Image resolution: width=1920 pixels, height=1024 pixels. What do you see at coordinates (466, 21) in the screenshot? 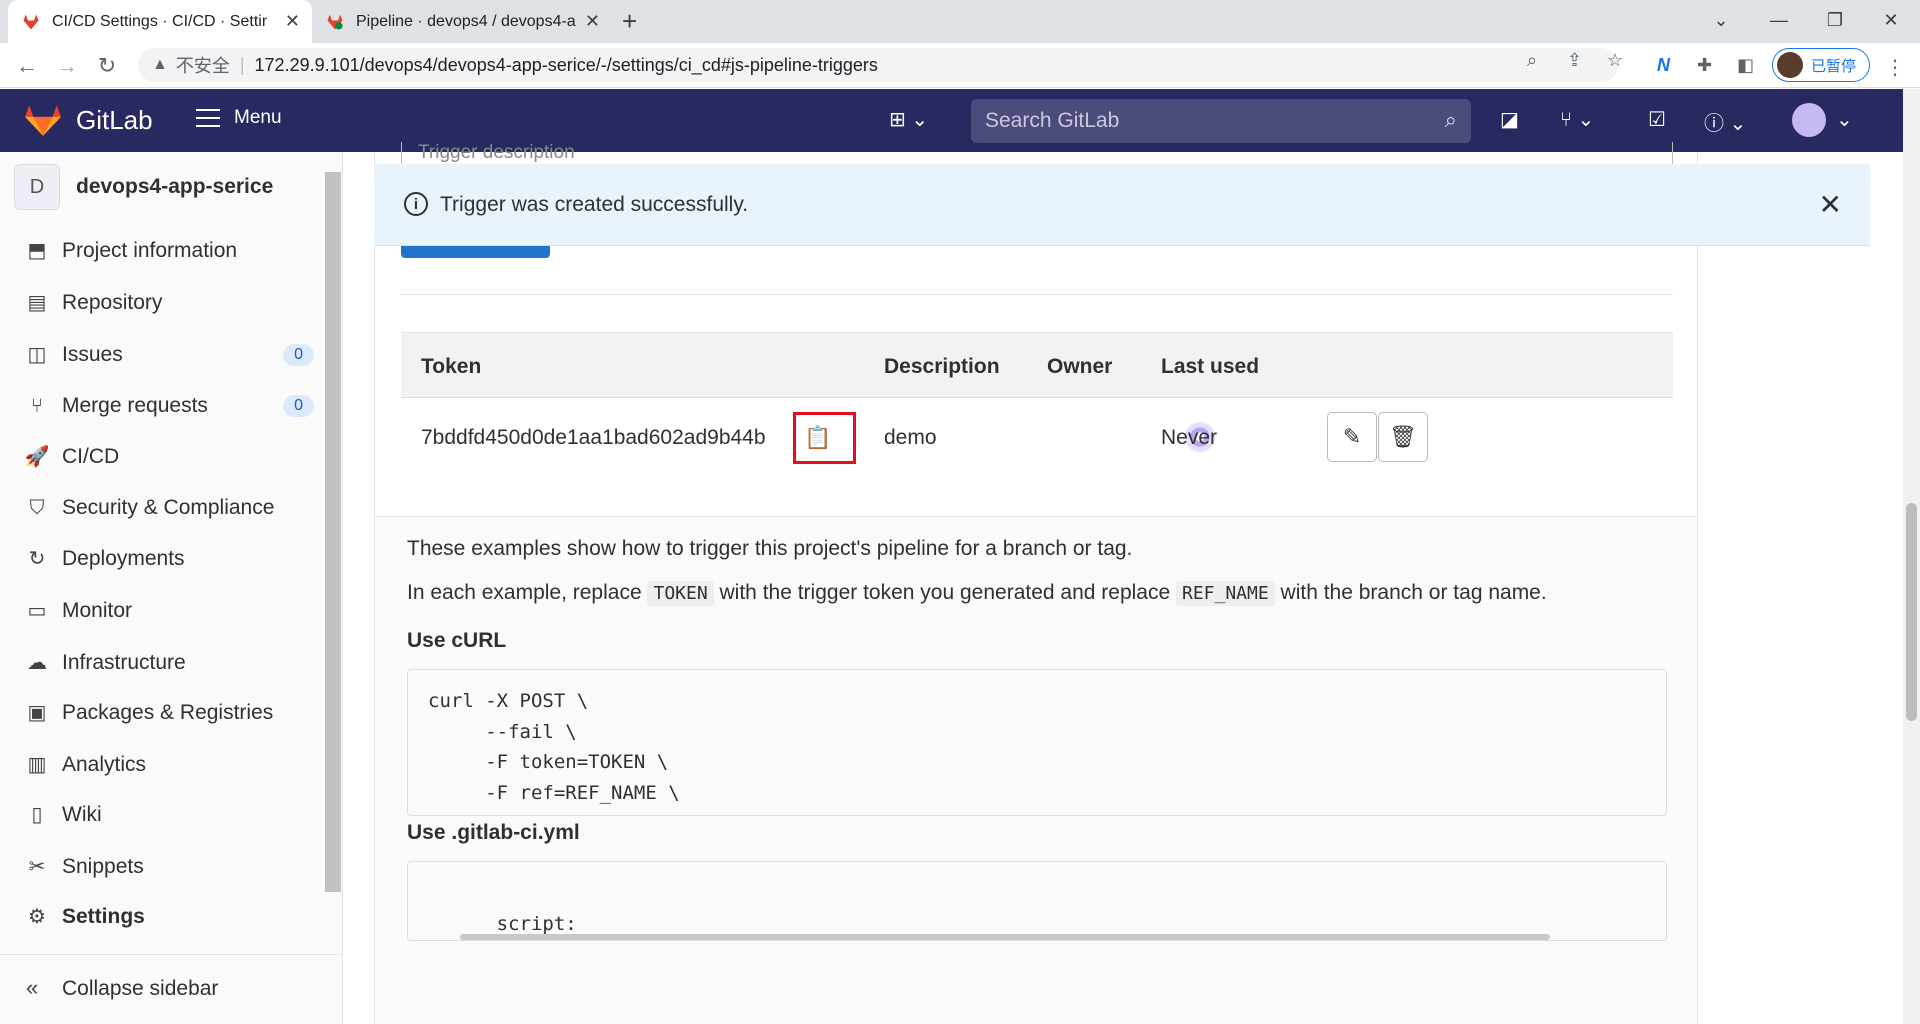
I see `tab-title: Pipeline · devops4 / devops4-app-serice` at bounding box center [466, 21].